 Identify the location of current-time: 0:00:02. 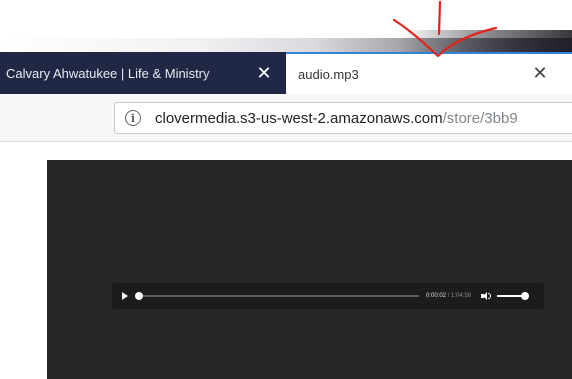
(436, 296).